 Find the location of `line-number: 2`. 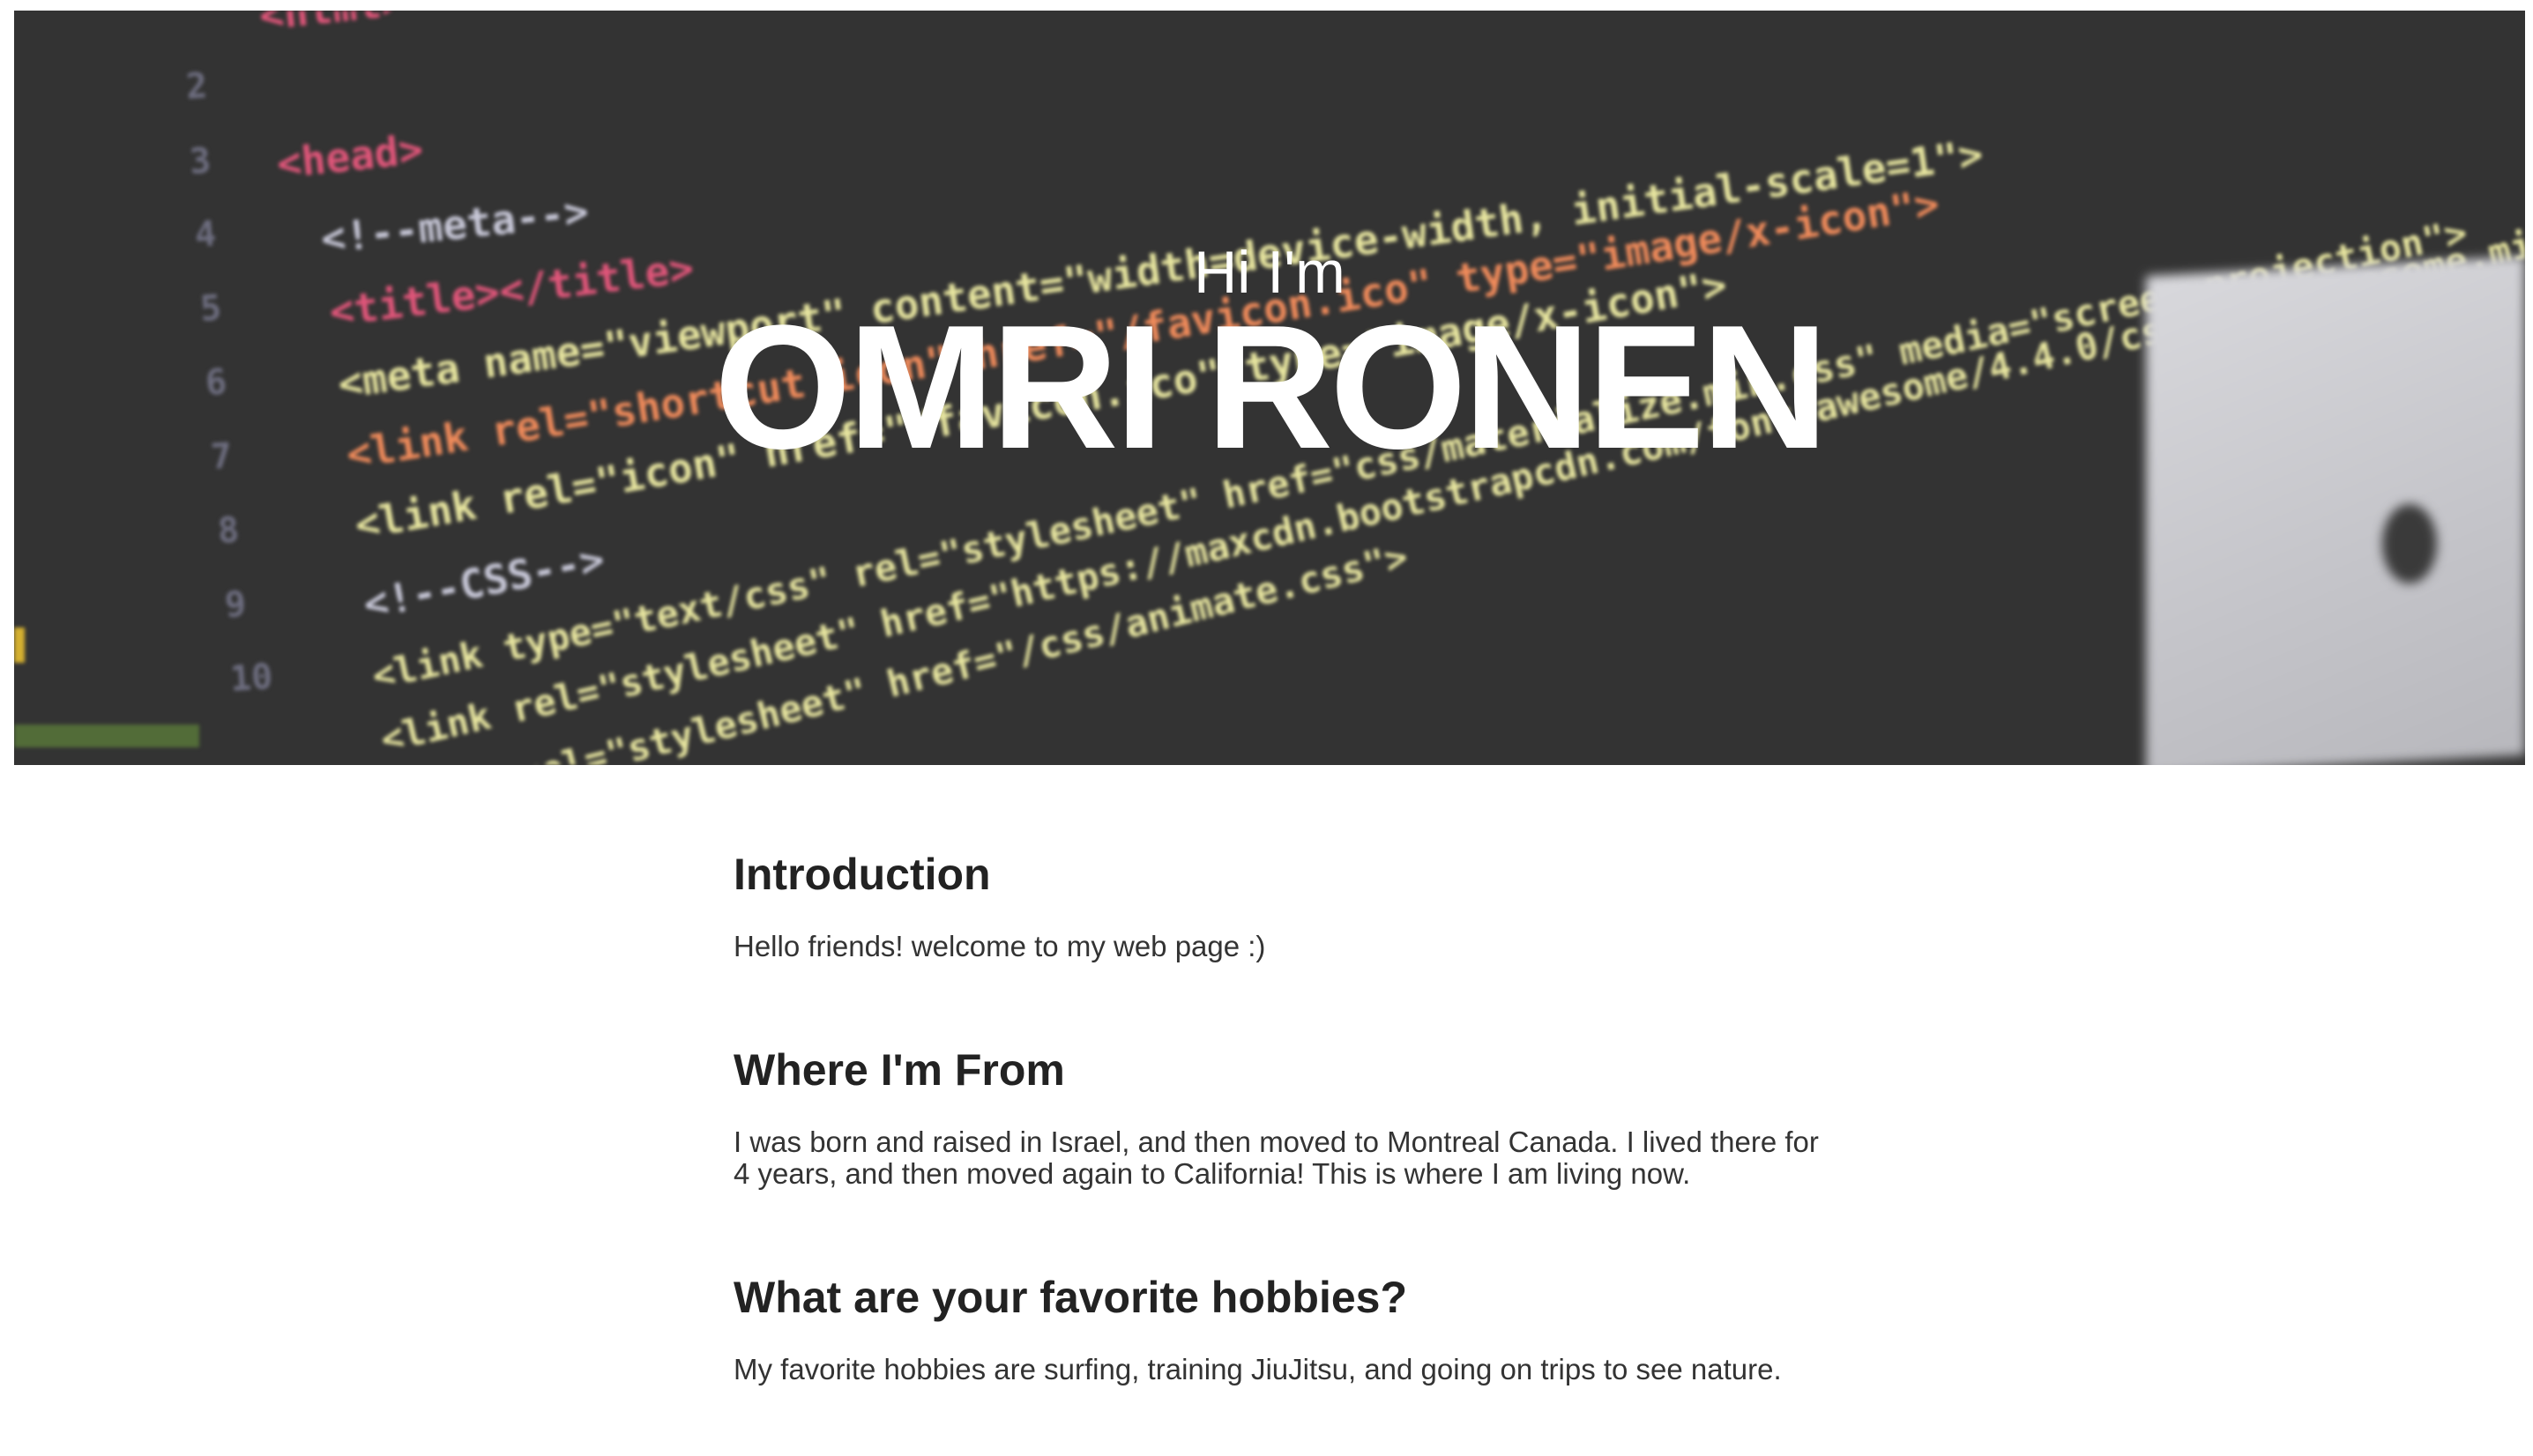

line-number: 2 is located at coordinates (196, 86).